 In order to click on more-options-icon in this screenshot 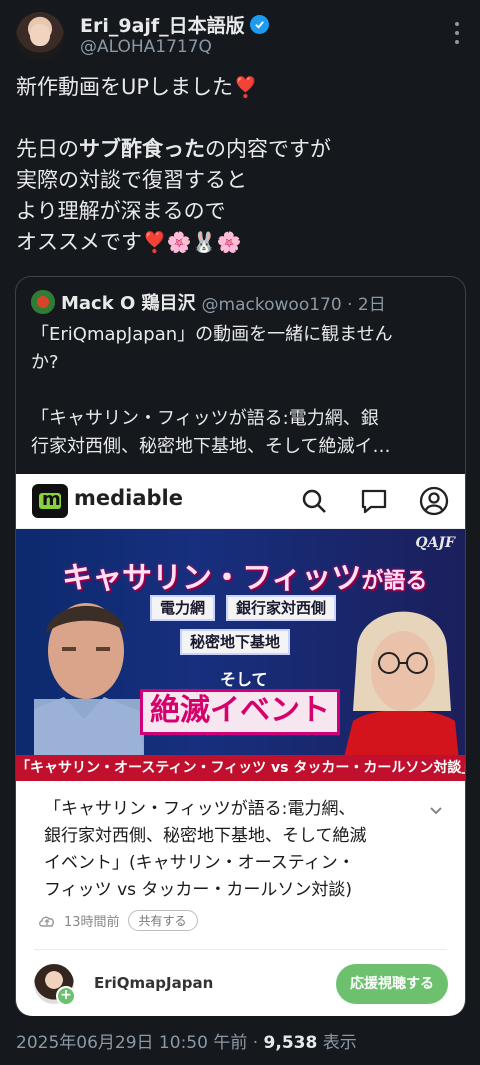, I will do `click(457, 33)`.